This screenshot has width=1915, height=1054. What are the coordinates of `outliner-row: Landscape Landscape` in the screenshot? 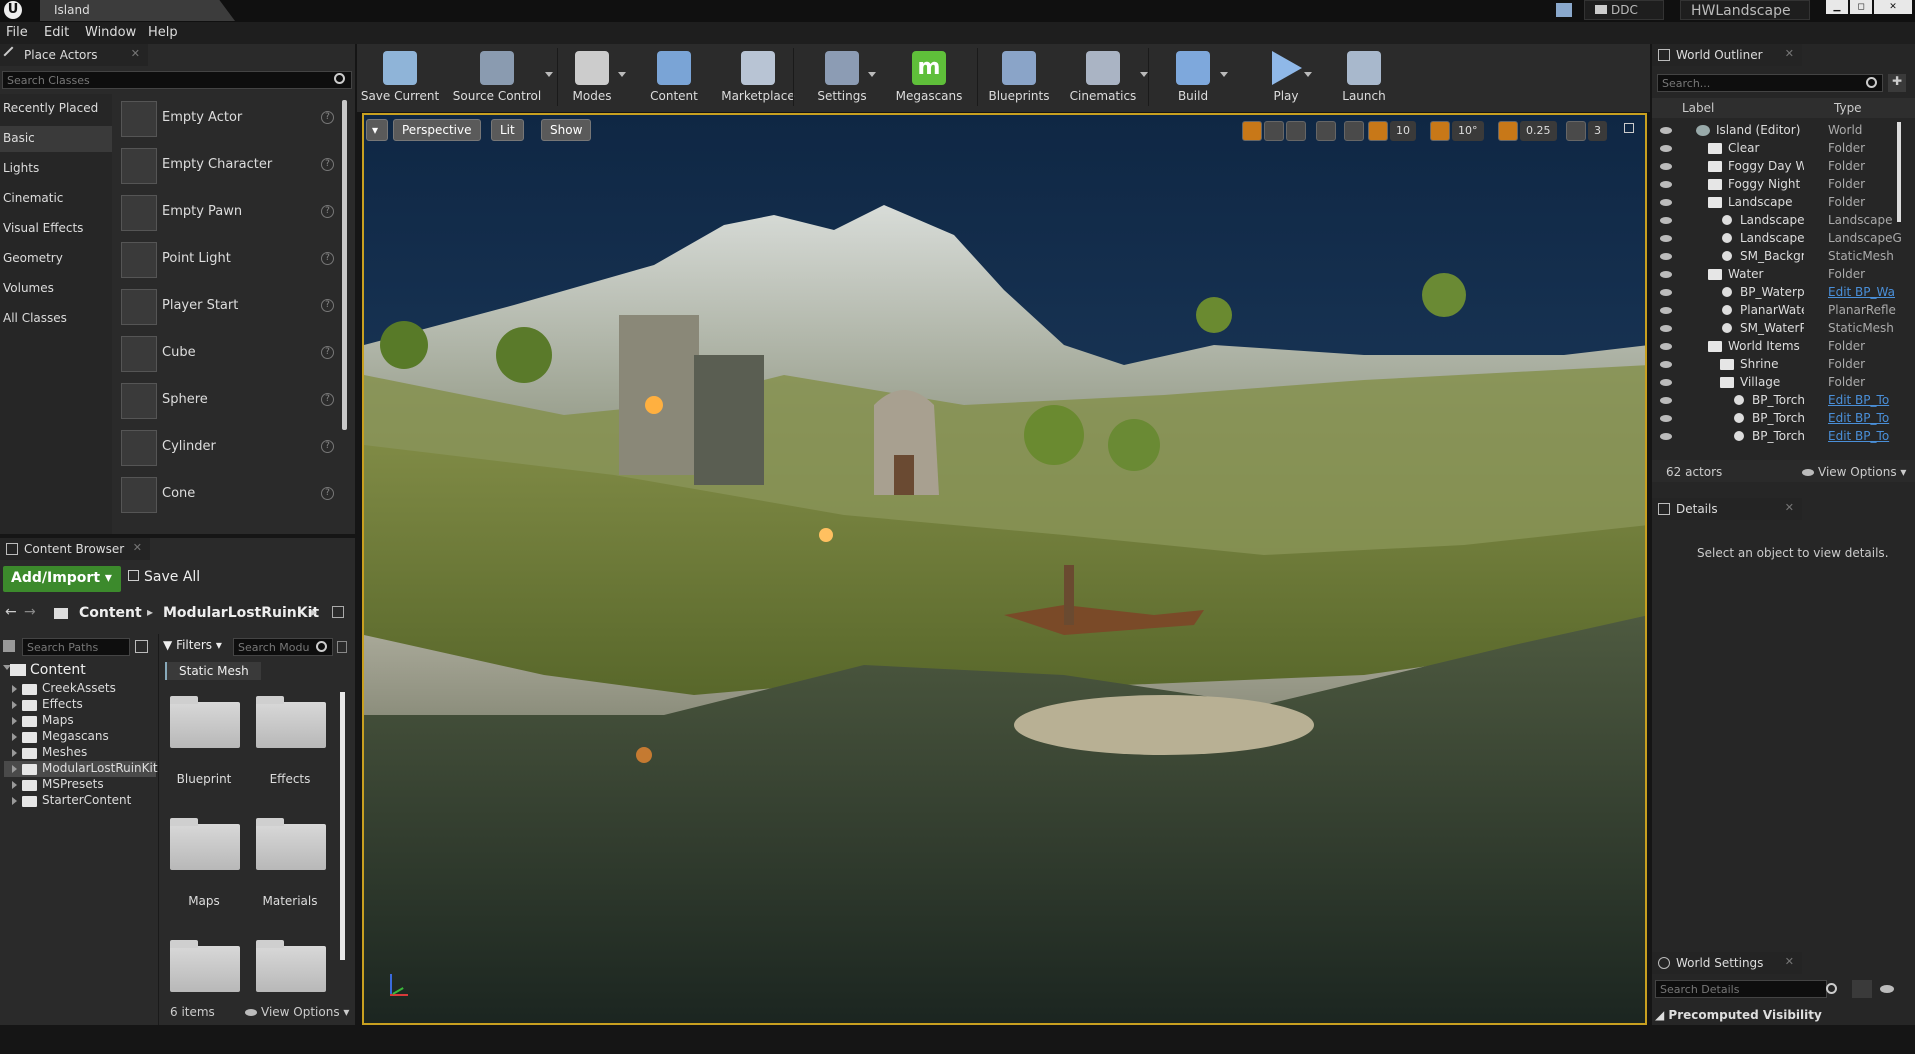 It's located at (1779, 221).